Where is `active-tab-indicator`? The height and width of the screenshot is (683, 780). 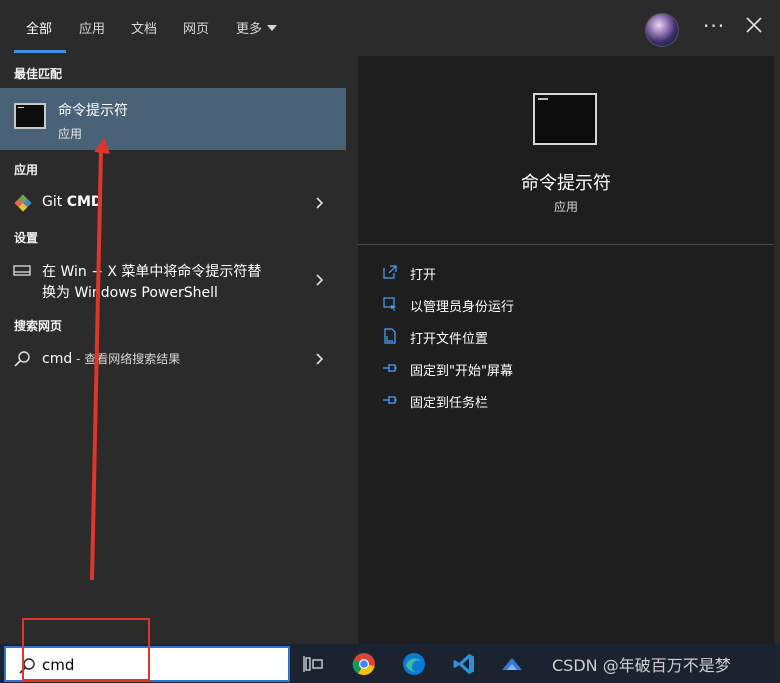 active-tab-indicator is located at coordinates (40, 51).